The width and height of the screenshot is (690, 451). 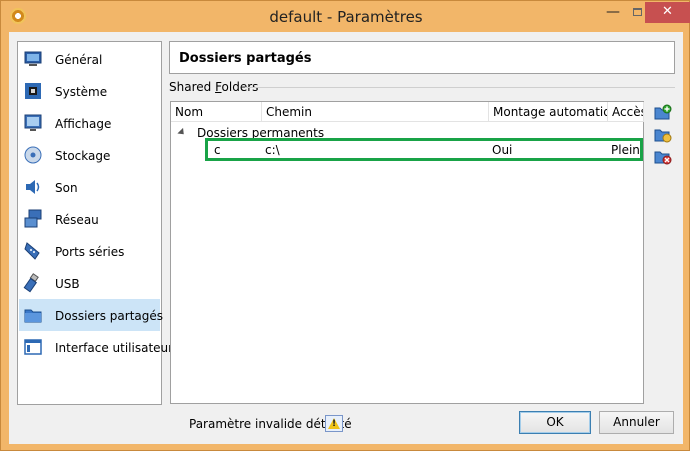 What do you see at coordinates (89, 187) in the screenshot?
I see `sidebar-item-sound: Son` at bounding box center [89, 187].